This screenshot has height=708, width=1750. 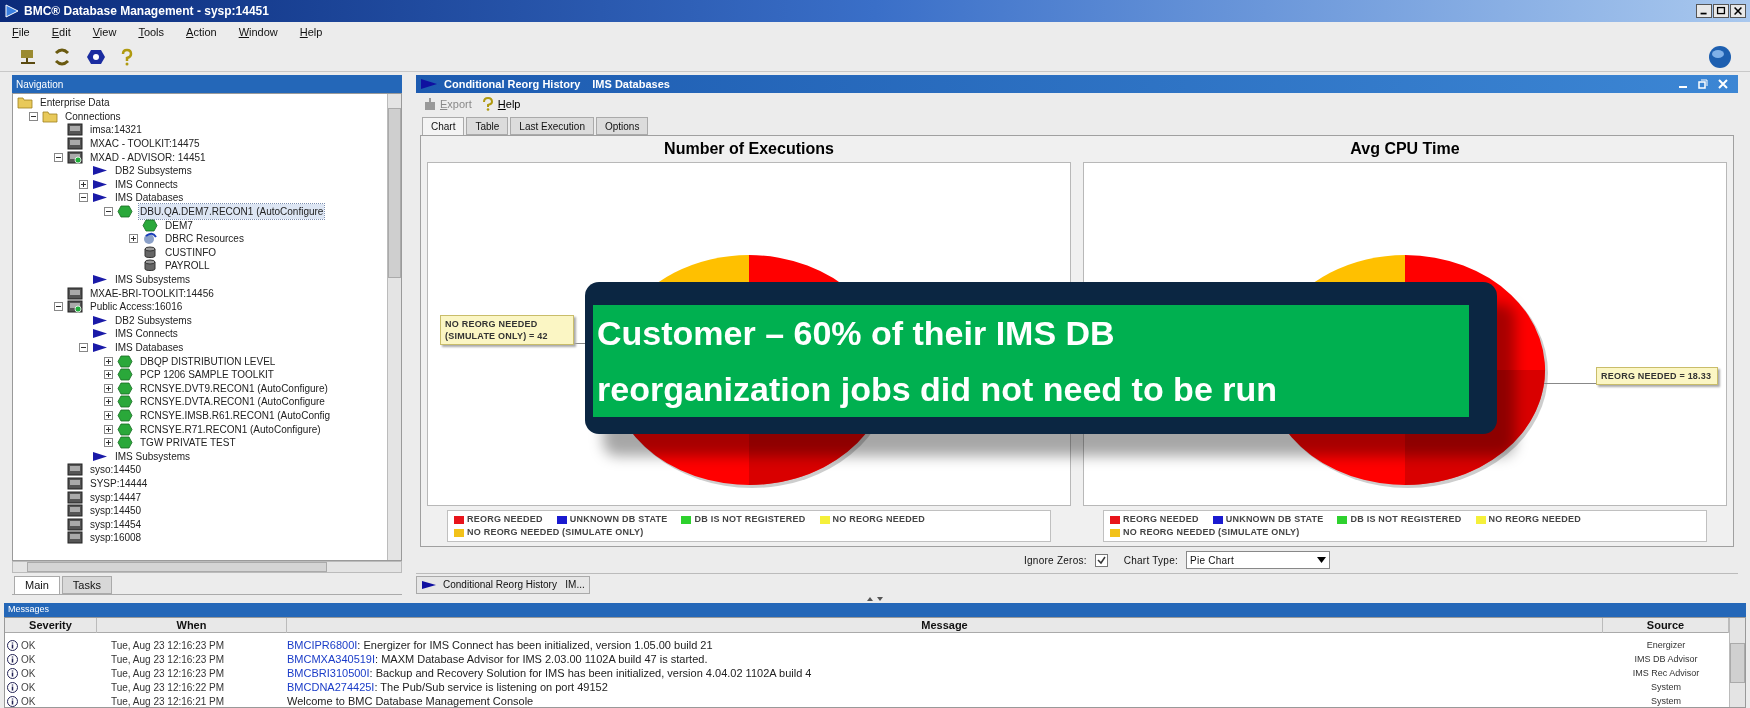 I want to click on menu-item: Help, so click(x=311, y=32).